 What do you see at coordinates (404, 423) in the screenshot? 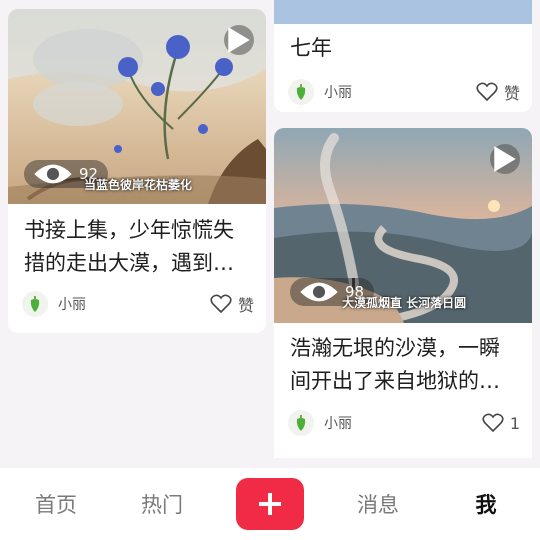
I see `author-row: 小丽 1` at bounding box center [404, 423].